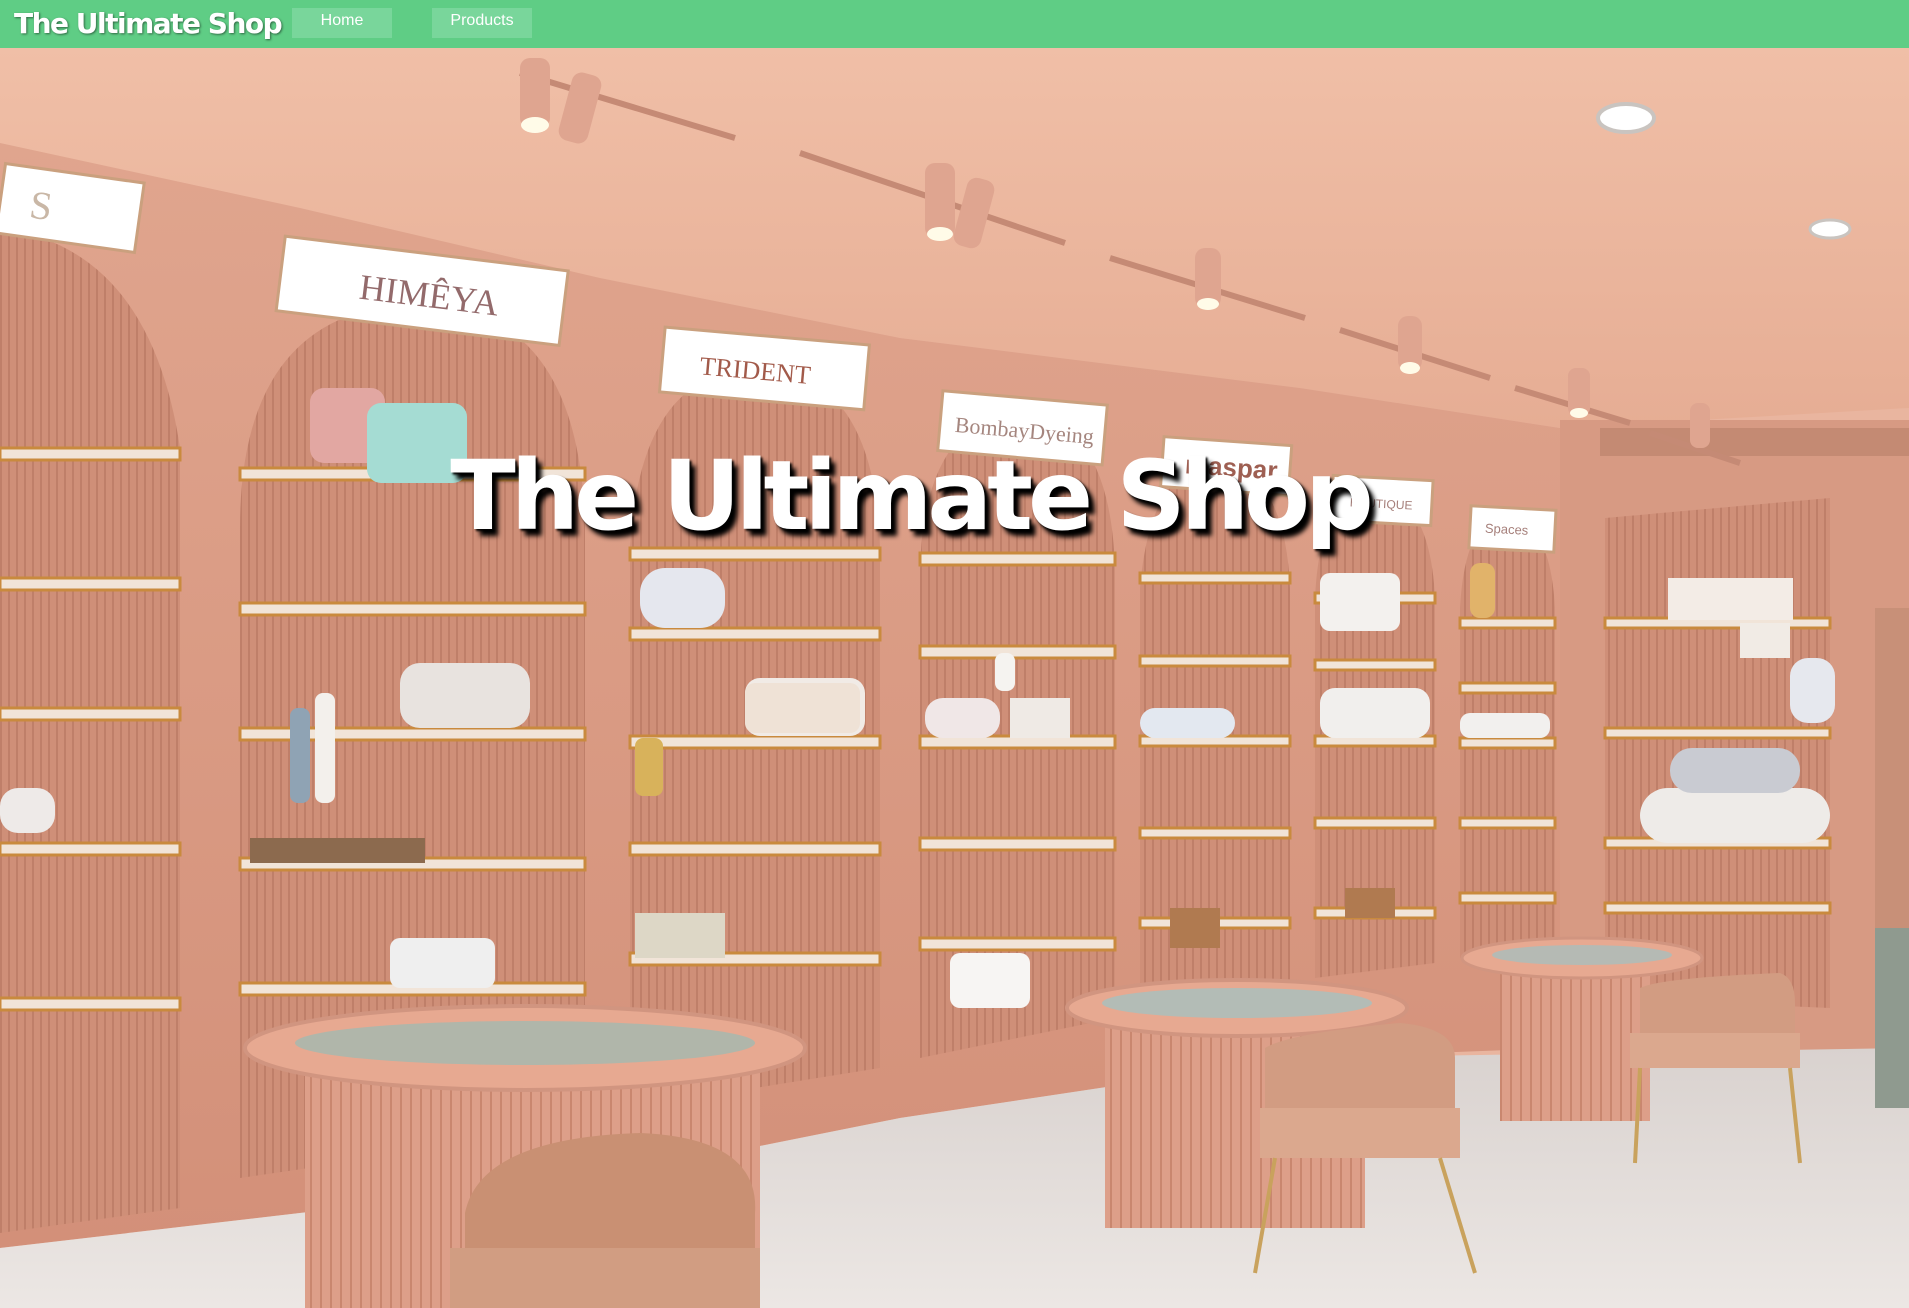 The image size is (1909, 1308). Describe the element at coordinates (954, 24) in the screenshot. I see `top-navigation-bar: The Ultimate Shop Home Products` at that location.